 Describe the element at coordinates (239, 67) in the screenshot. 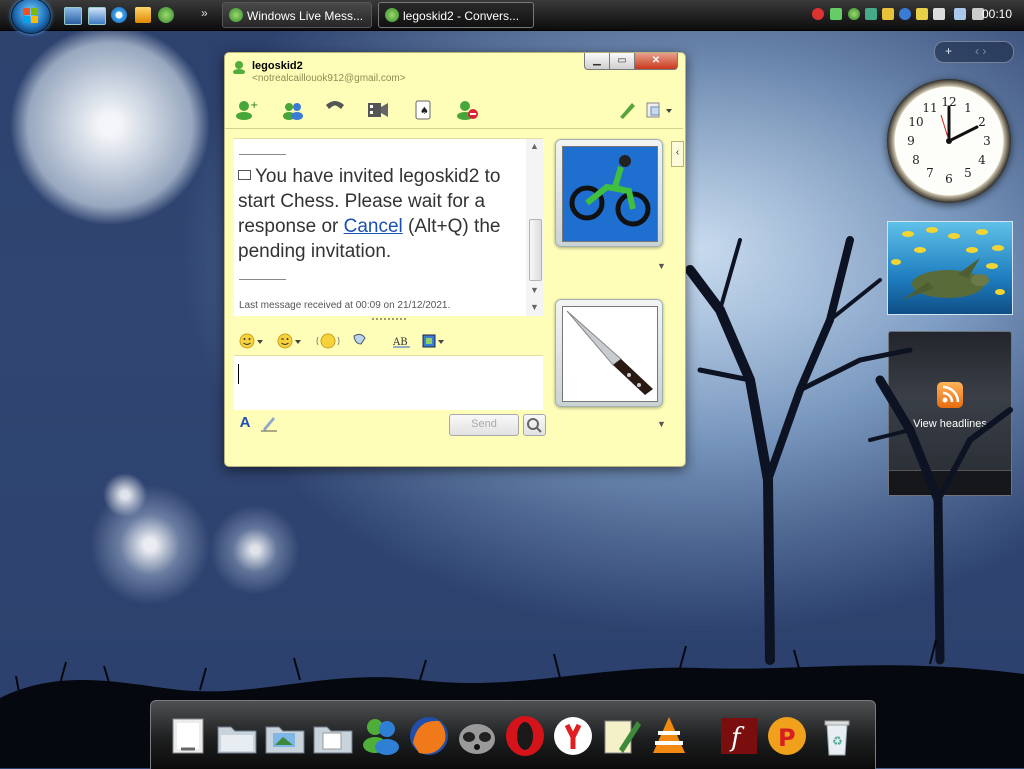

I see `contact-status-icon` at that location.